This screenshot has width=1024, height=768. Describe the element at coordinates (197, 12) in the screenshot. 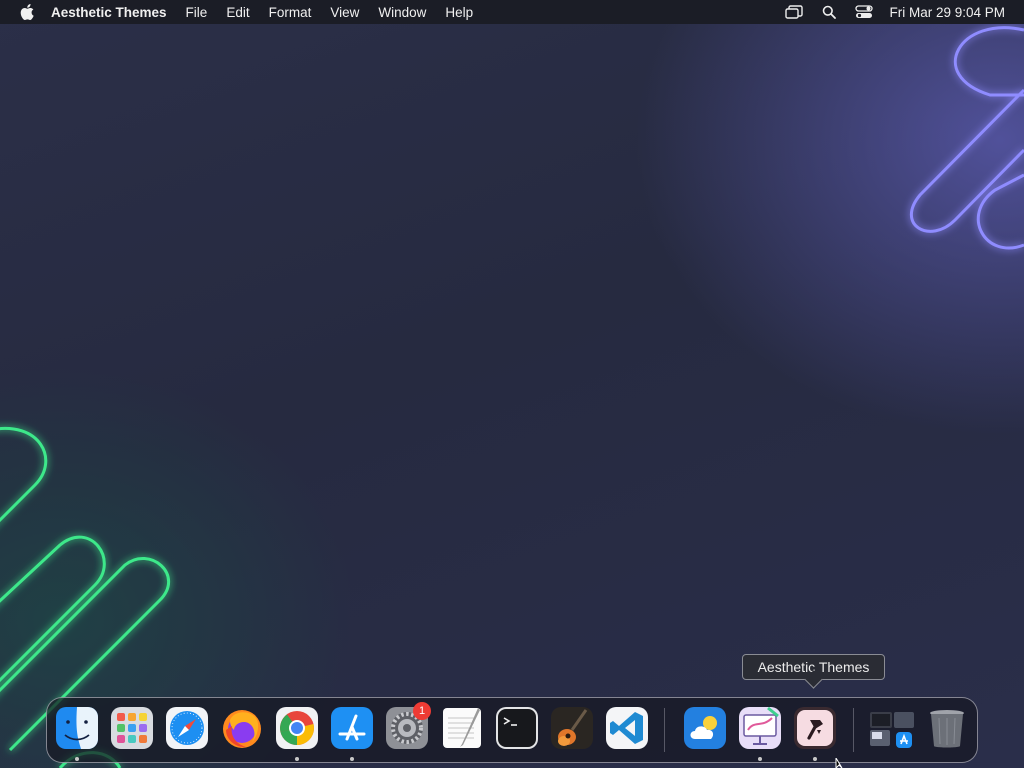

I see `menu-file: File` at that location.